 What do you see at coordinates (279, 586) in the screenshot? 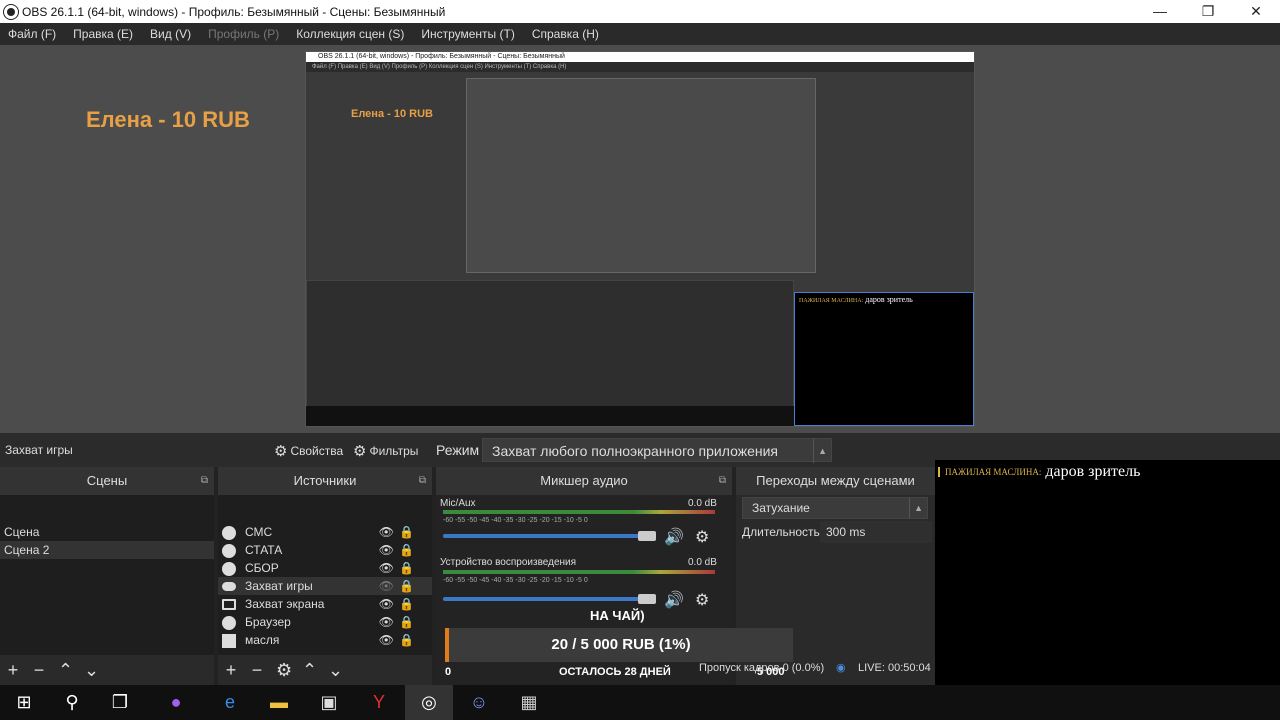
I see `source-label: Захват игры` at bounding box center [279, 586].